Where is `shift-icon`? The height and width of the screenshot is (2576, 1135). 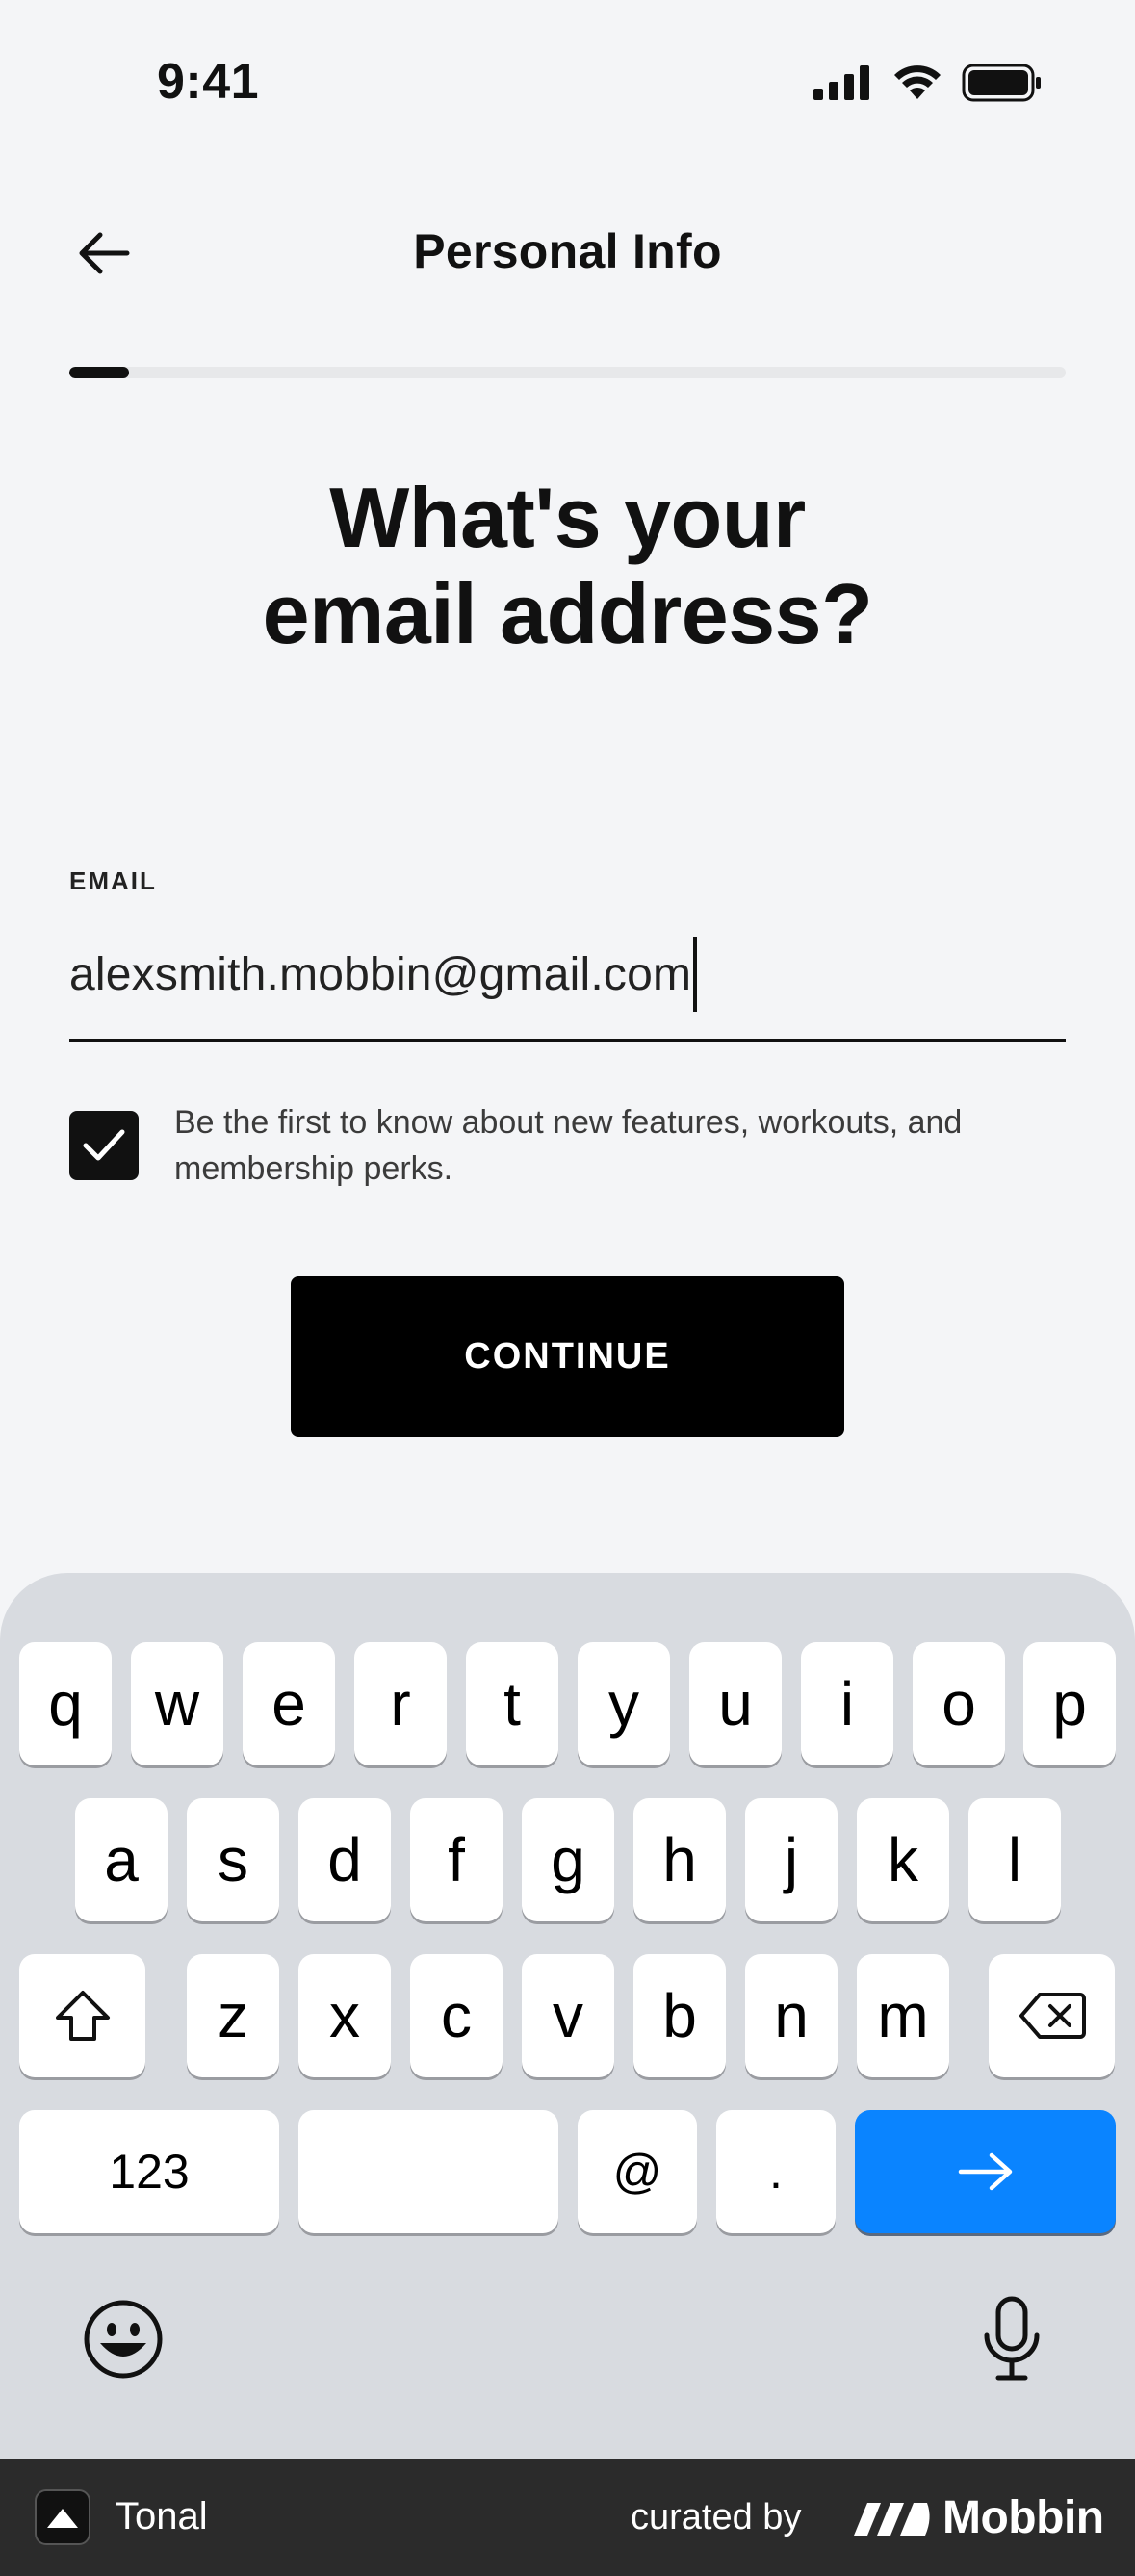
shift-icon is located at coordinates (82, 2016).